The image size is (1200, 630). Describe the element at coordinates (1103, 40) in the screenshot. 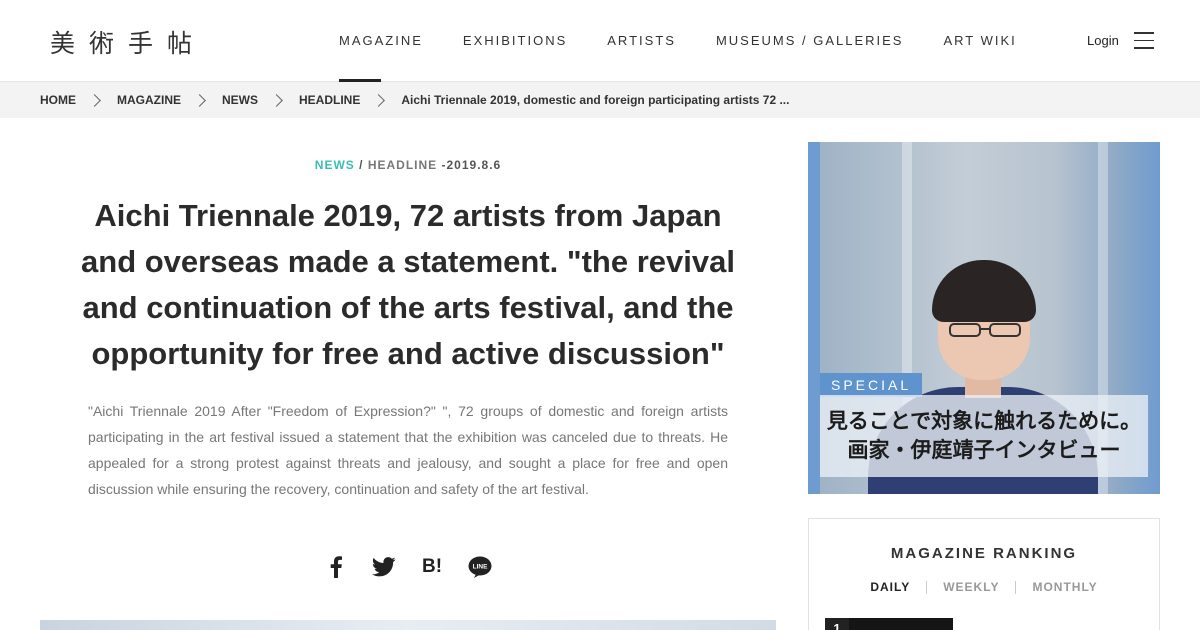

I see `login-link: Login` at that location.